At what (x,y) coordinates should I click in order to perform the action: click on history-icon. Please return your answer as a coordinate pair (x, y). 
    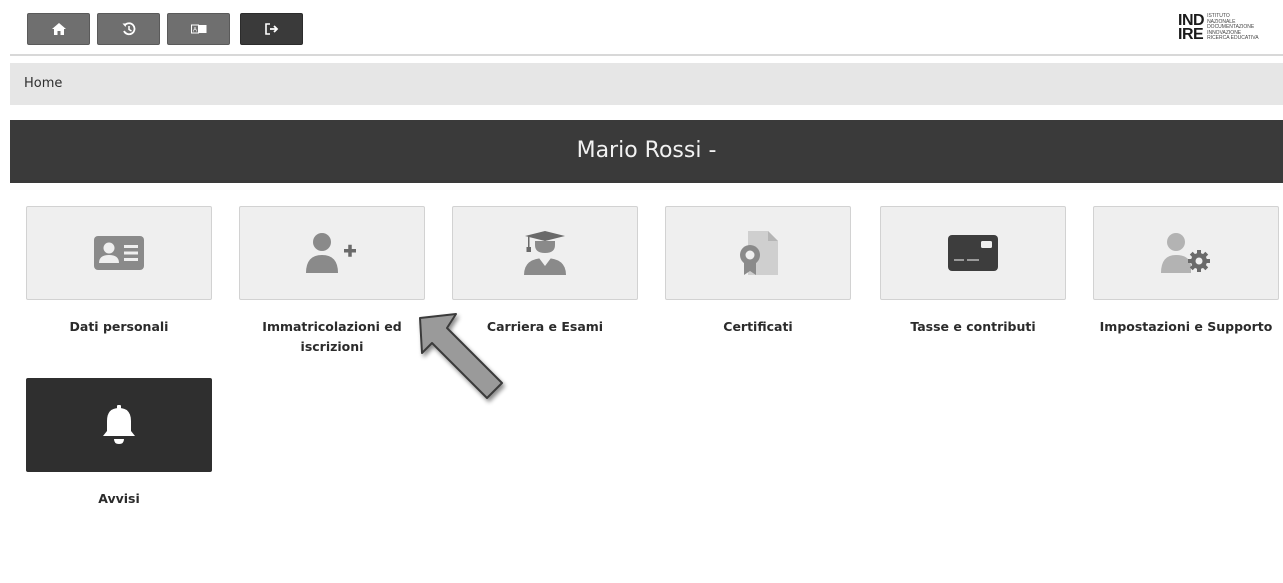
    Looking at the image, I should click on (128, 29).